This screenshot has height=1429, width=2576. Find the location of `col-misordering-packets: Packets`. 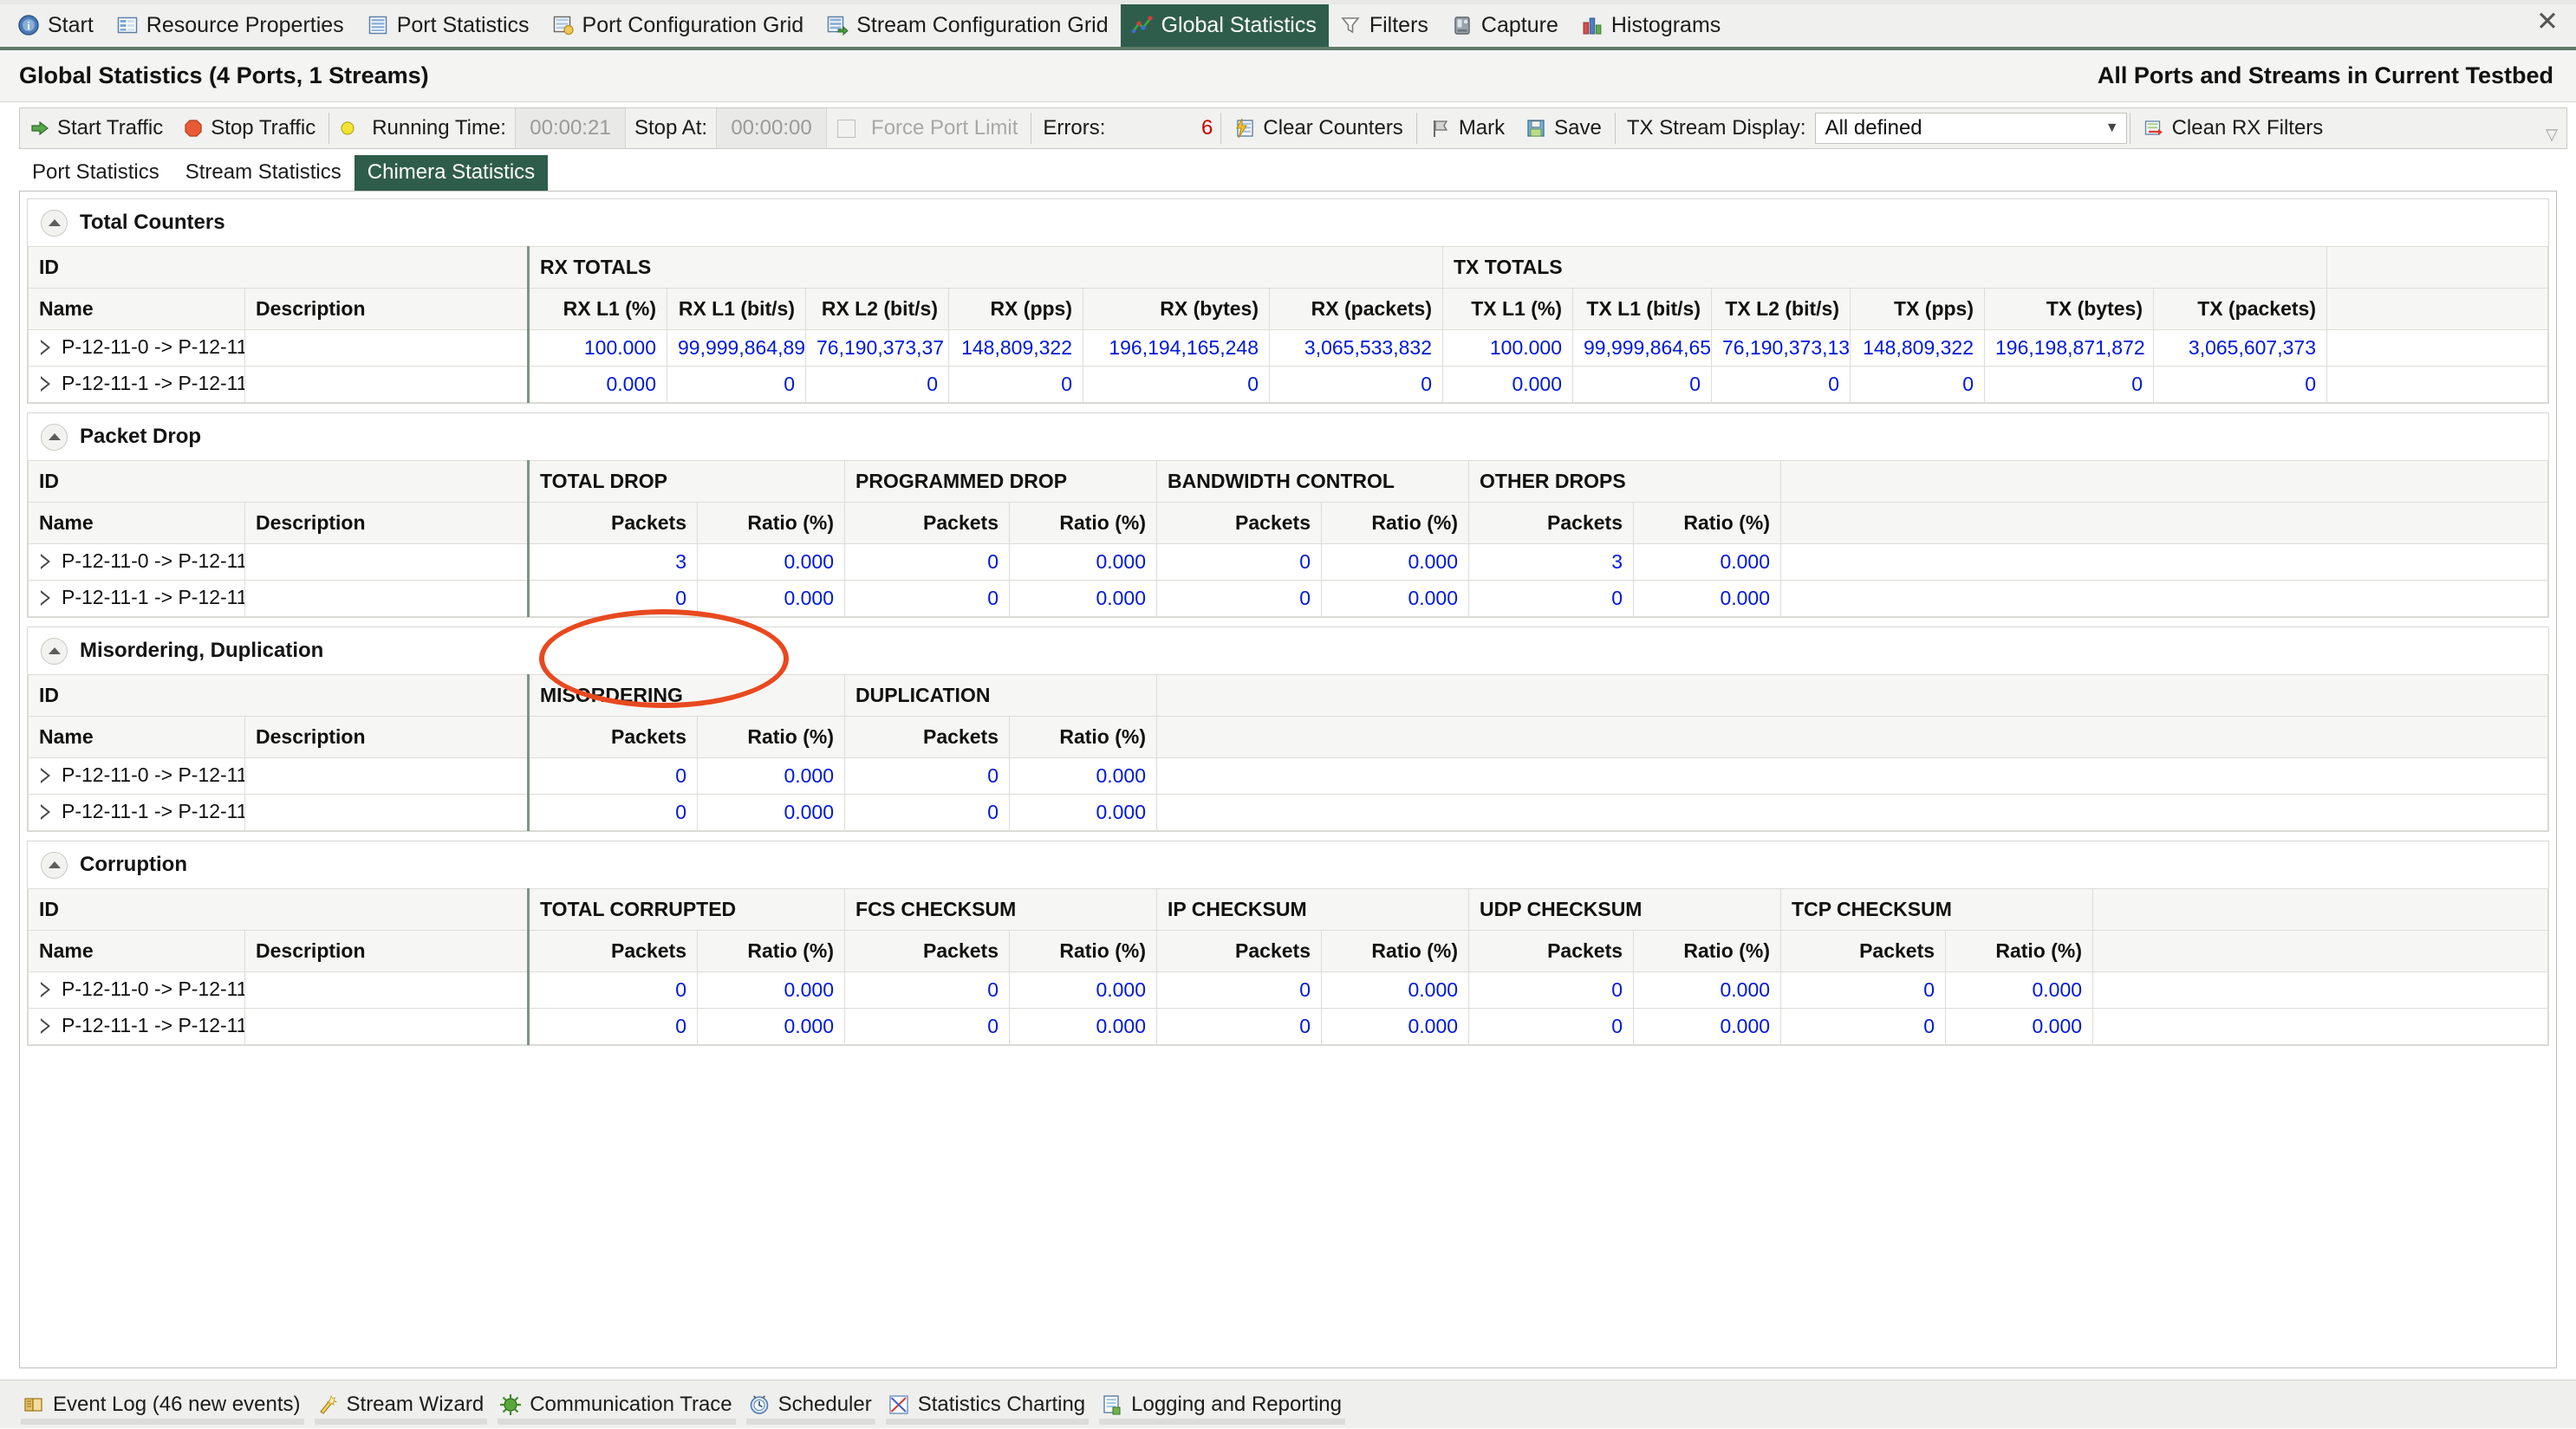

col-misordering-packets: Packets is located at coordinates (613, 737).